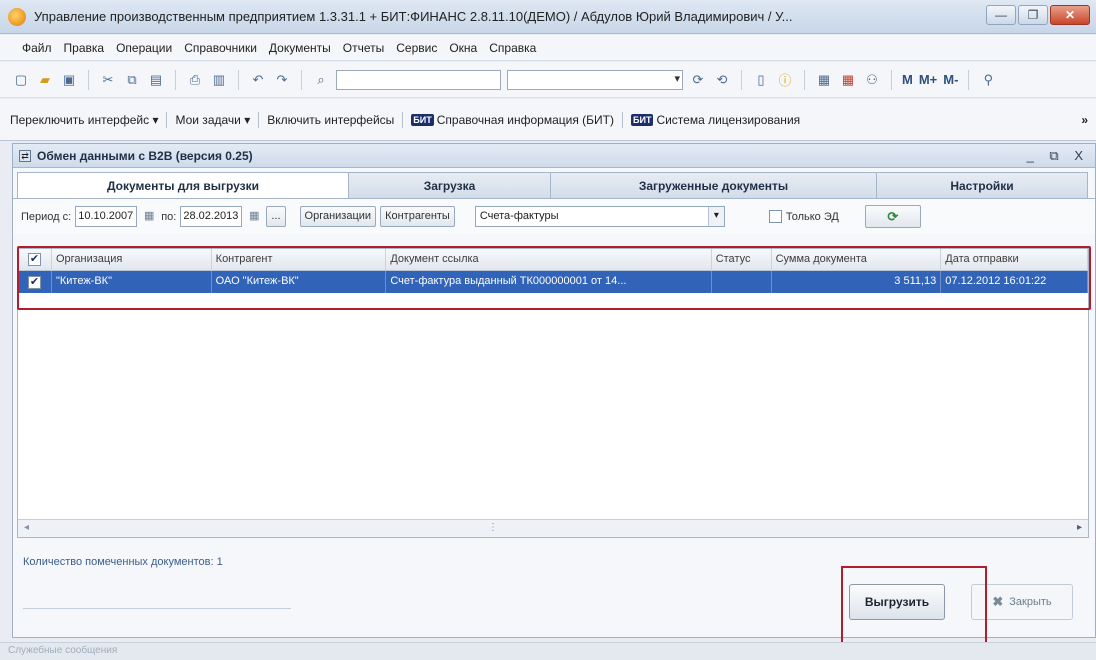 Image resolution: width=1096 pixels, height=660 pixels. What do you see at coordinates (449, 185) in the screenshot?
I see `tab-import: Загрузка` at bounding box center [449, 185].